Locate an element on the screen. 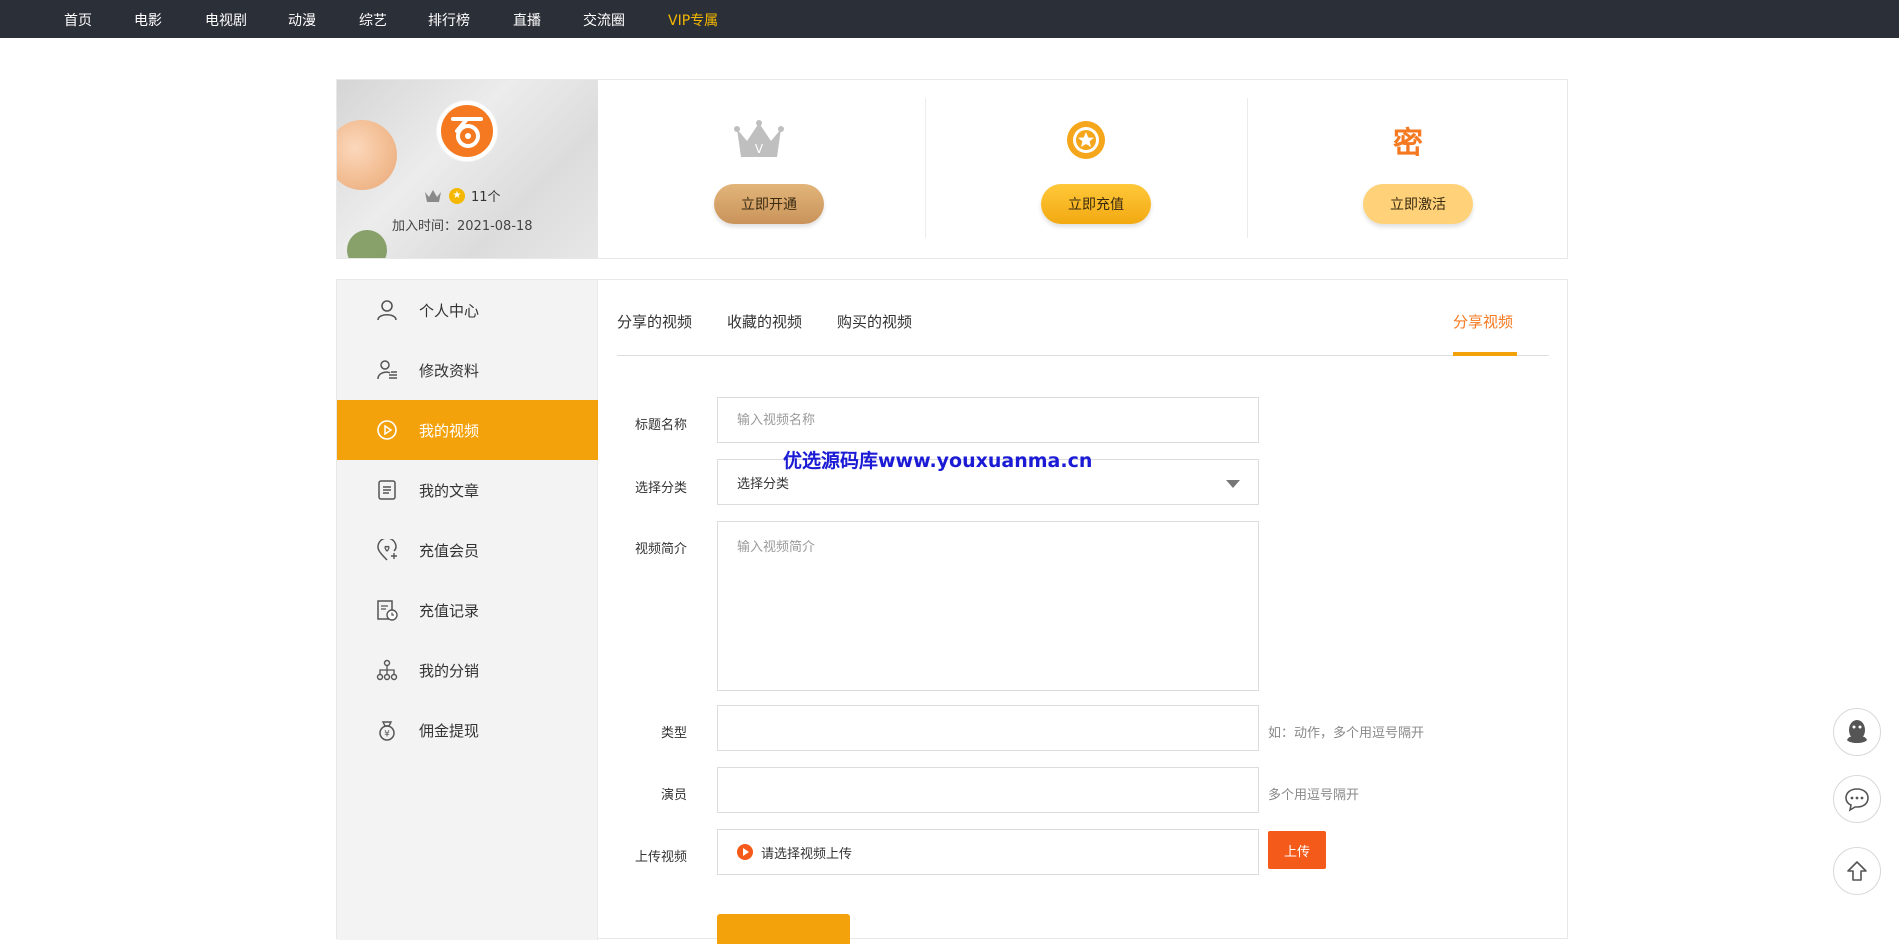 The image size is (1899, 944). sidebar-item-label: 个人中心 is located at coordinates (449, 310).